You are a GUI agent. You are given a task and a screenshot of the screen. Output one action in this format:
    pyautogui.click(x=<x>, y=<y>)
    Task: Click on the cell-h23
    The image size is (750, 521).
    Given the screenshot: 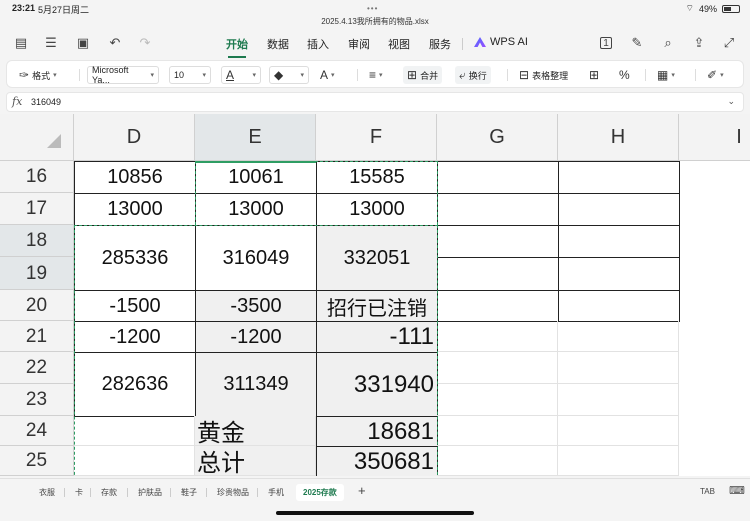 What is the action you would take?
    pyautogui.click(x=618, y=400)
    